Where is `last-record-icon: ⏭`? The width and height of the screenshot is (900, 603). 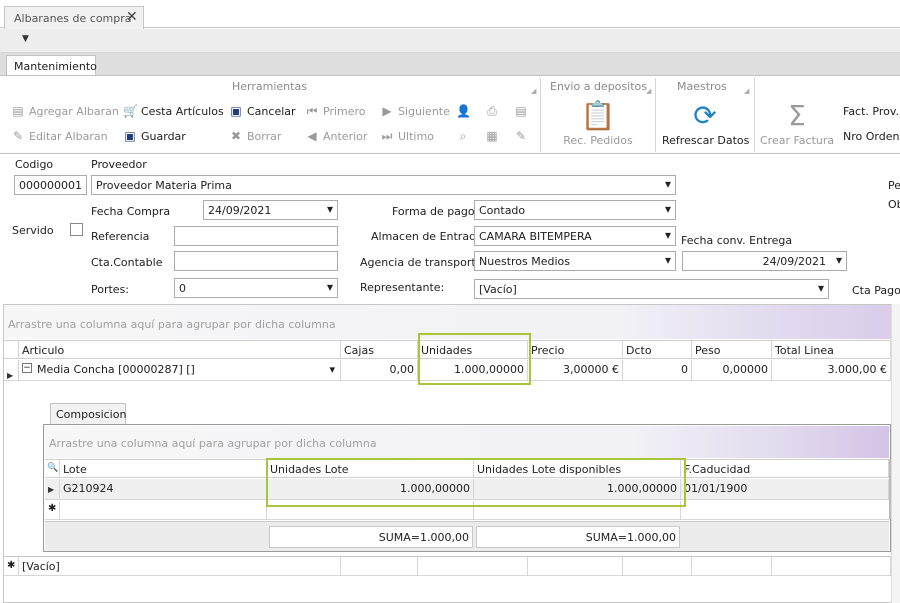
last-record-icon: ⏭ is located at coordinates (387, 136).